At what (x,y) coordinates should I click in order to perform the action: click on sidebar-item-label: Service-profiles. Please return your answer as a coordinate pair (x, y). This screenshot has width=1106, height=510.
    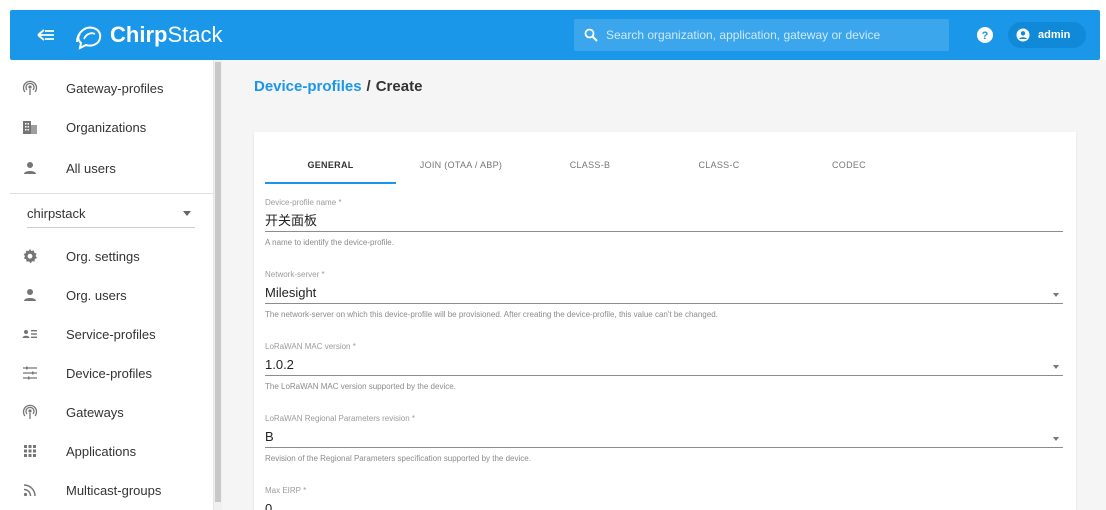
    Looking at the image, I should click on (111, 334).